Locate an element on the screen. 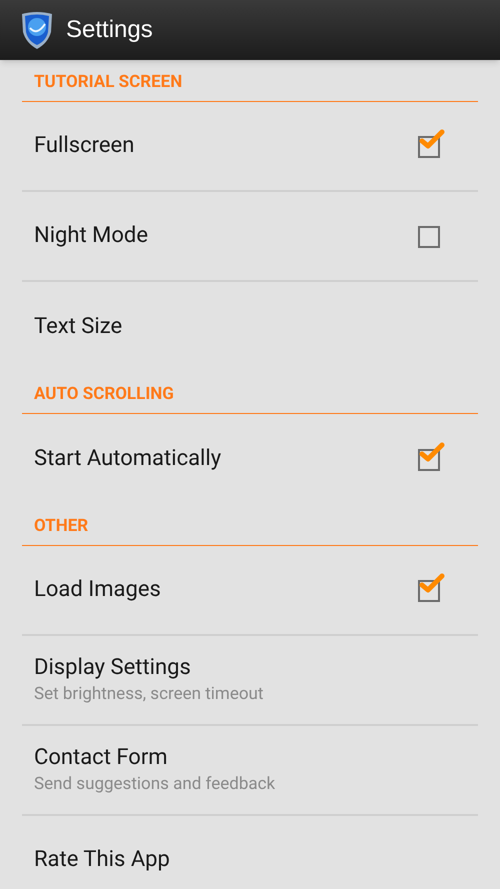 This screenshot has width=500, height=889. setting-title: Contact Form is located at coordinates (250, 758).